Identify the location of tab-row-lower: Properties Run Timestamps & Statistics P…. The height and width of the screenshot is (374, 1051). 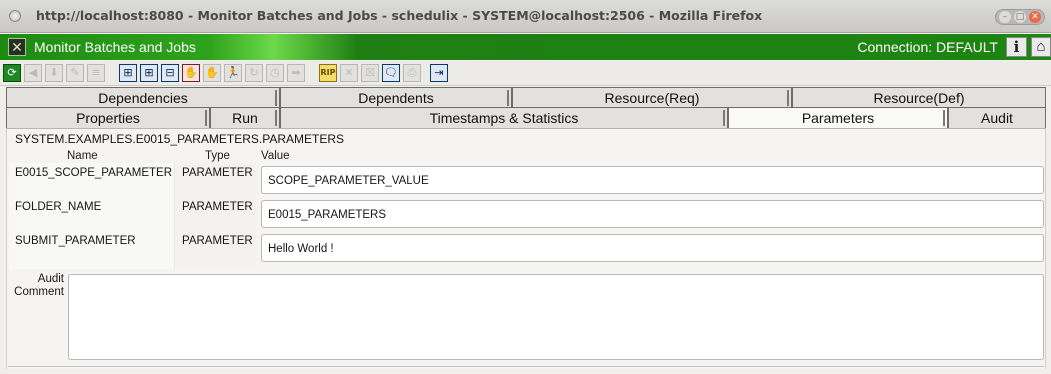
(526, 118).